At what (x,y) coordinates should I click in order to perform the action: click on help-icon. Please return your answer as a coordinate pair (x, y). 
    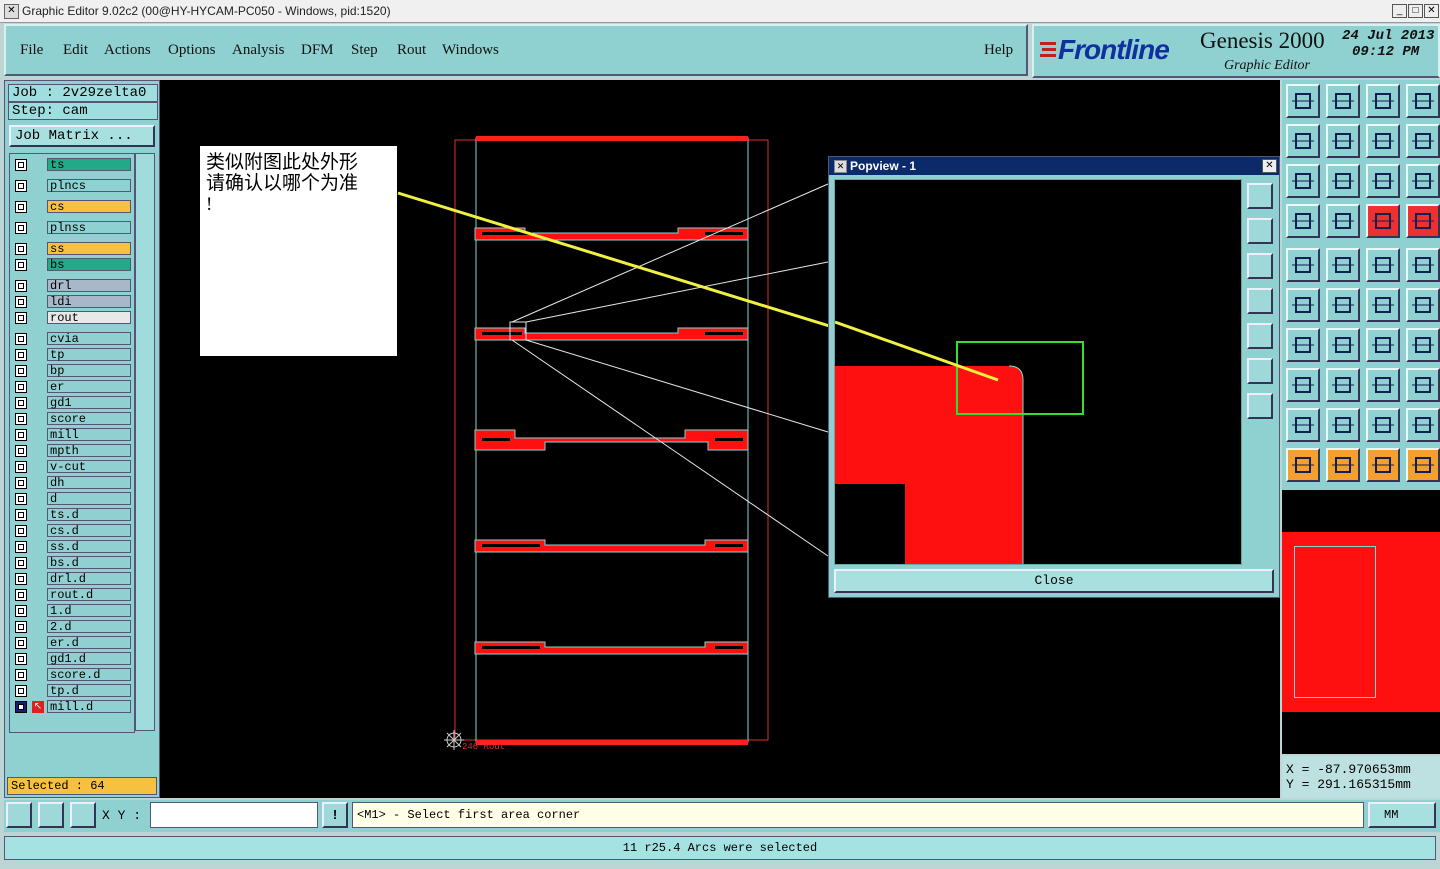
    Looking at the image, I should click on (1423, 181).